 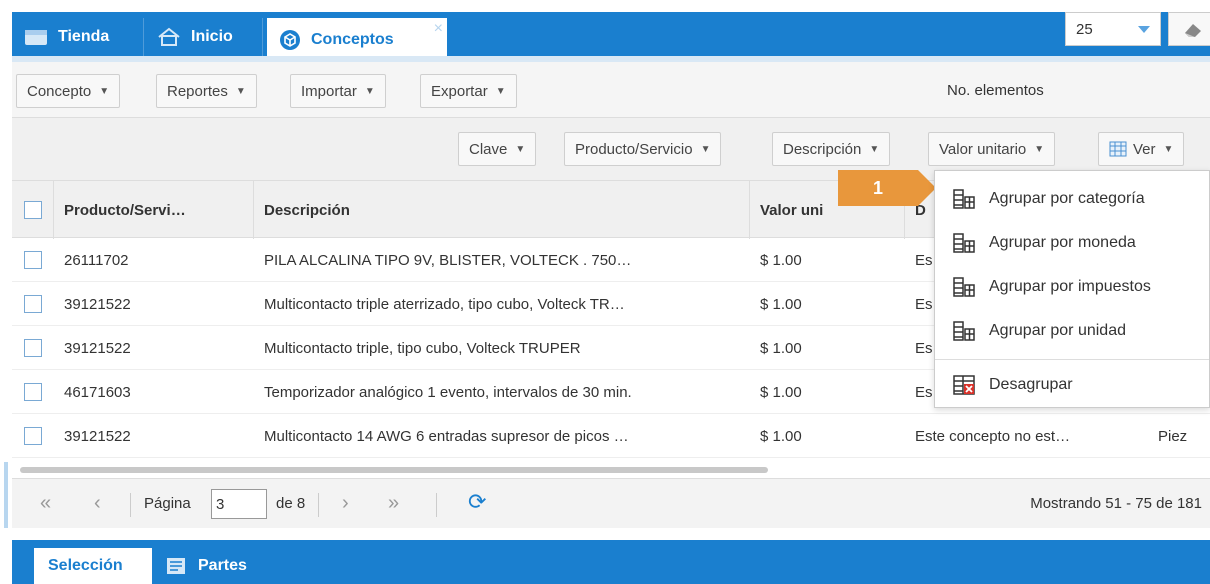 What do you see at coordinates (329, 91) in the screenshot?
I see `importar-label: Importar` at bounding box center [329, 91].